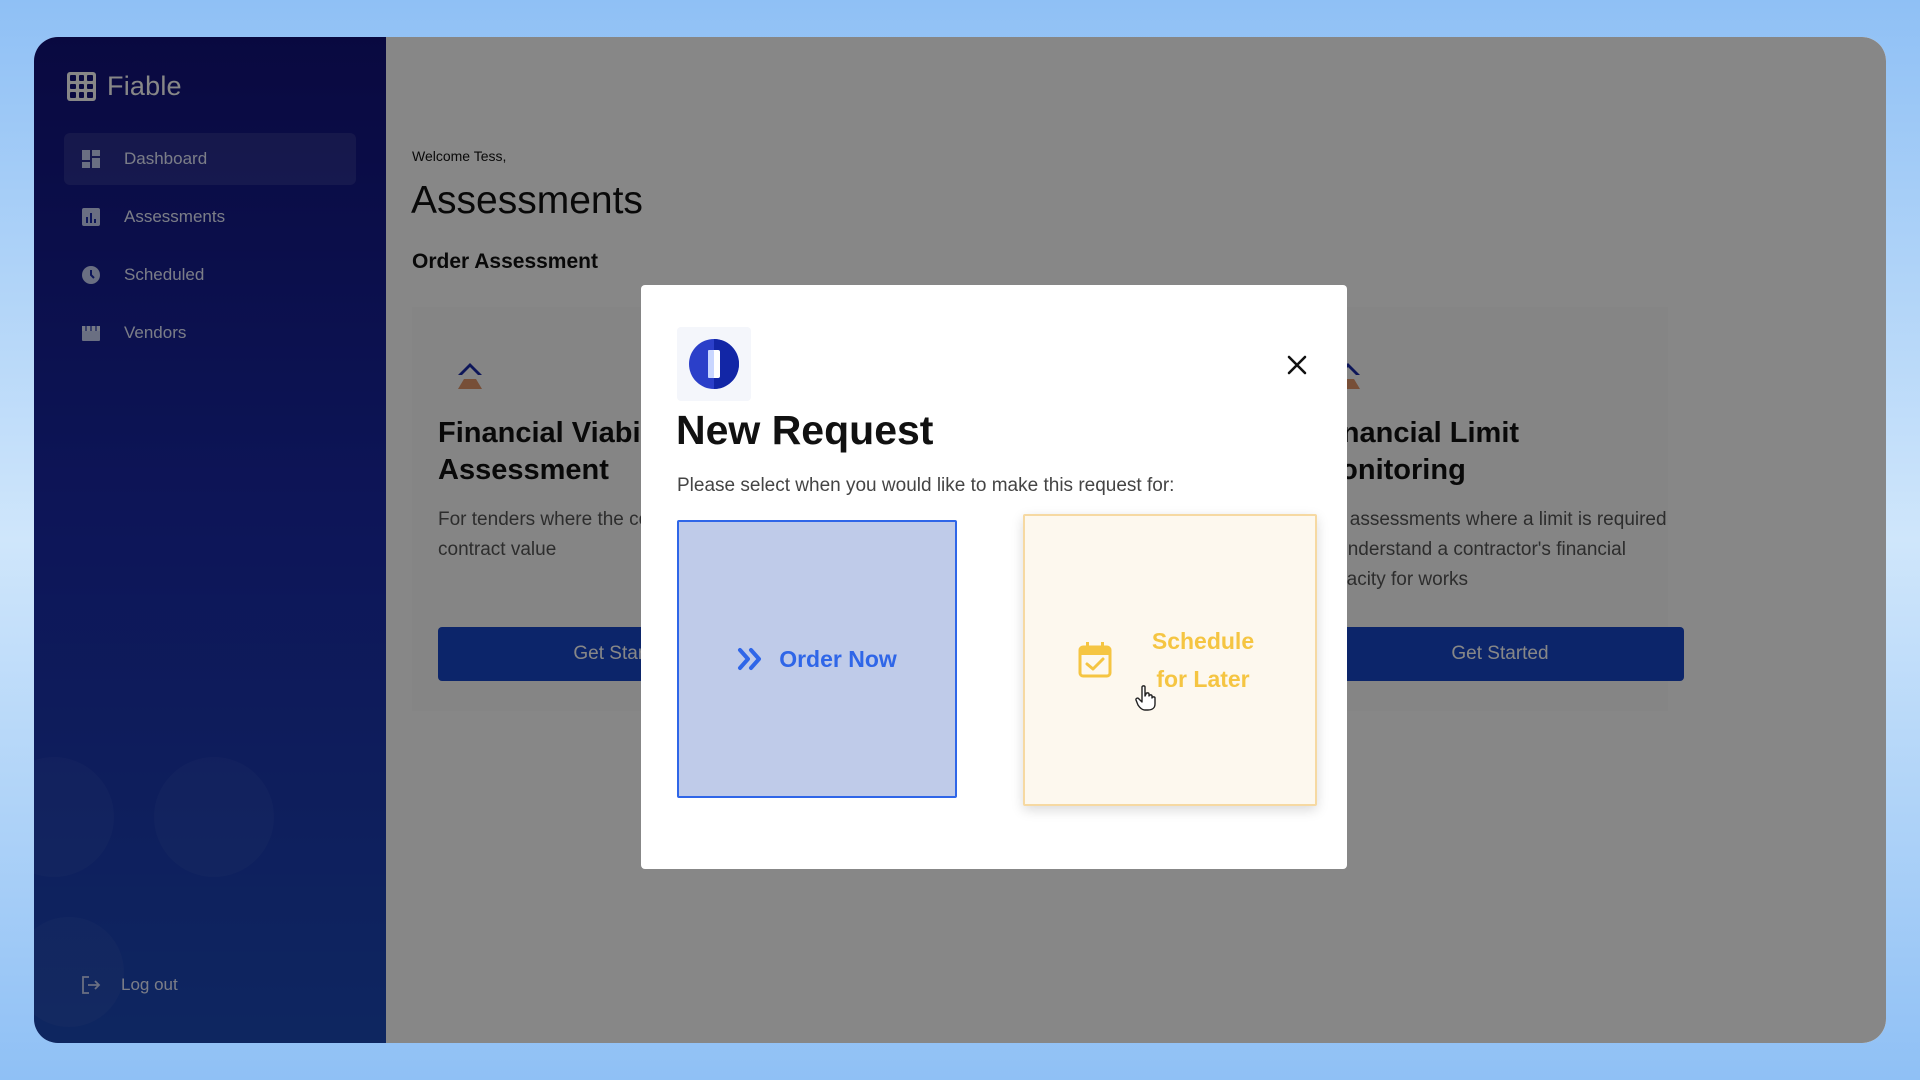  What do you see at coordinates (1203, 679) in the screenshot?
I see `schedule-later-line2: for Later` at bounding box center [1203, 679].